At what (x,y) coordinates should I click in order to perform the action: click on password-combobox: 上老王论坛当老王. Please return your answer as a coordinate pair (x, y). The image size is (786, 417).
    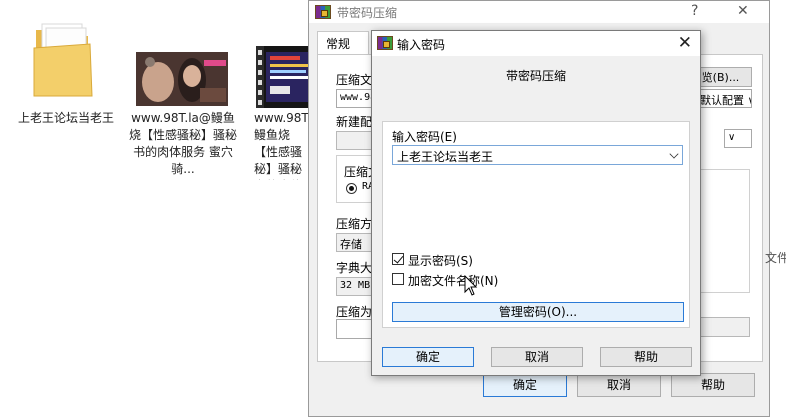
    Looking at the image, I should click on (537, 155).